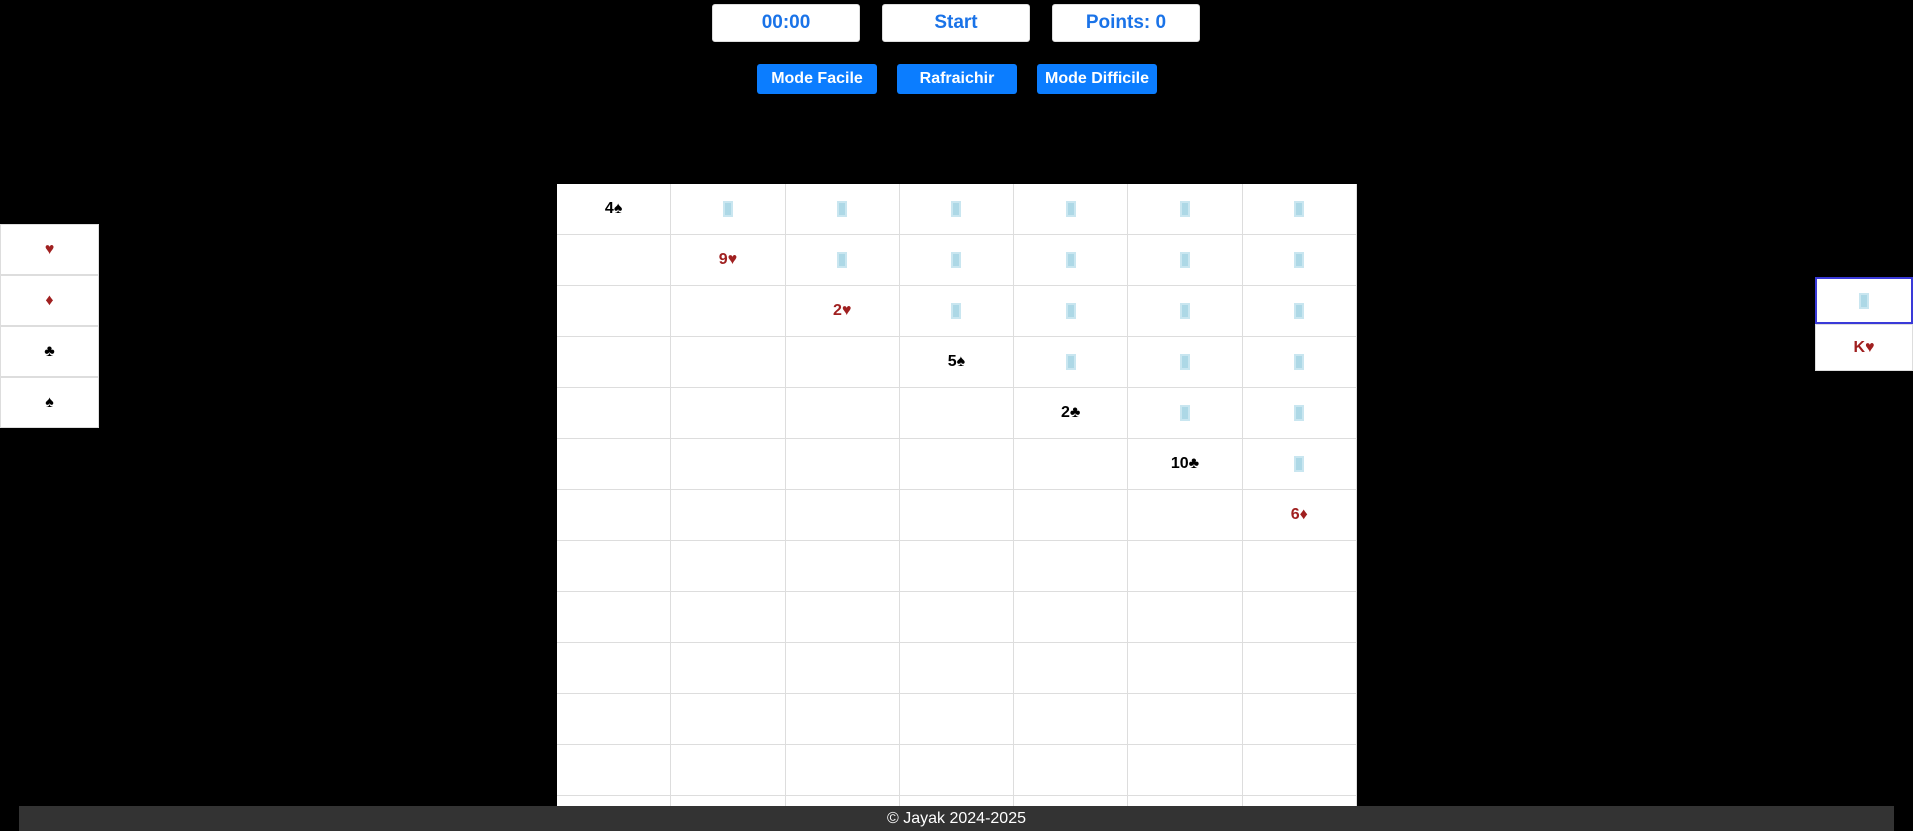 The width and height of the screenshot is (1913, 831). Describe the element at coordinates (1071, 413) in the screenshot. I see `face-up-card: 2♣` at that location.